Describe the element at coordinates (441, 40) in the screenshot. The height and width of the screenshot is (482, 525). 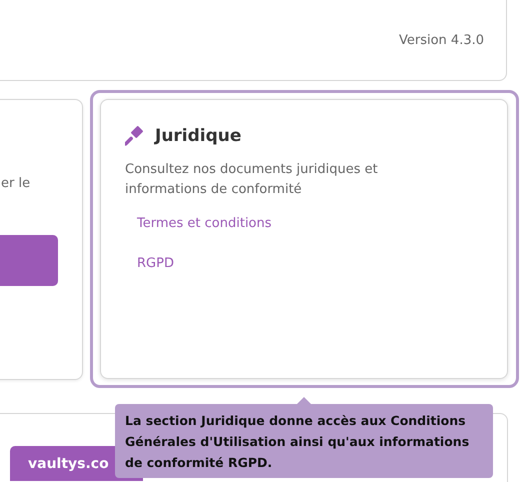
I see `version-text: Version 4.3.0` at that location.